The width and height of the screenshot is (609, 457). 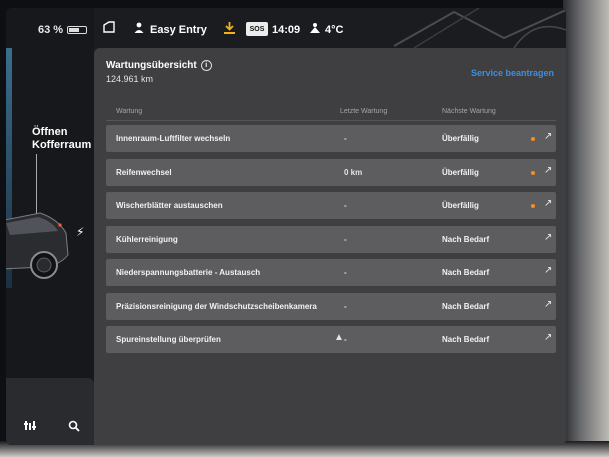 I want to click on profile-name: Easy Entry, so click(x=178, y=30).